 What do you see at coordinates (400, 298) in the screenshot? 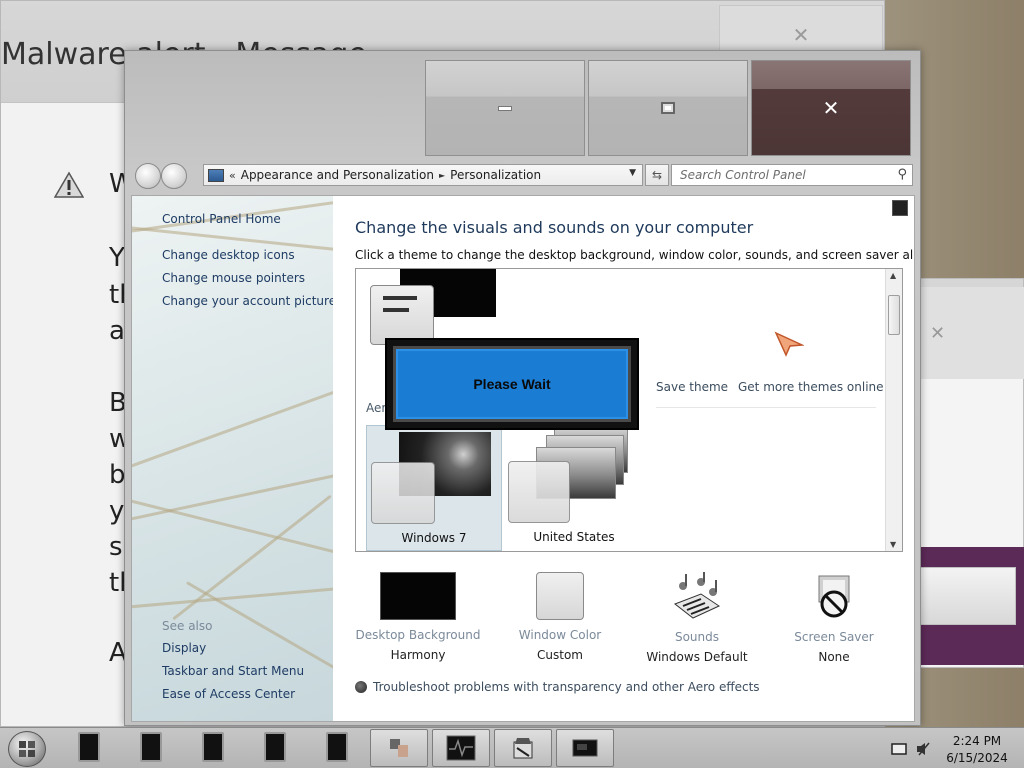
I see `window-preview-icon` at bounding box center [400, 298].